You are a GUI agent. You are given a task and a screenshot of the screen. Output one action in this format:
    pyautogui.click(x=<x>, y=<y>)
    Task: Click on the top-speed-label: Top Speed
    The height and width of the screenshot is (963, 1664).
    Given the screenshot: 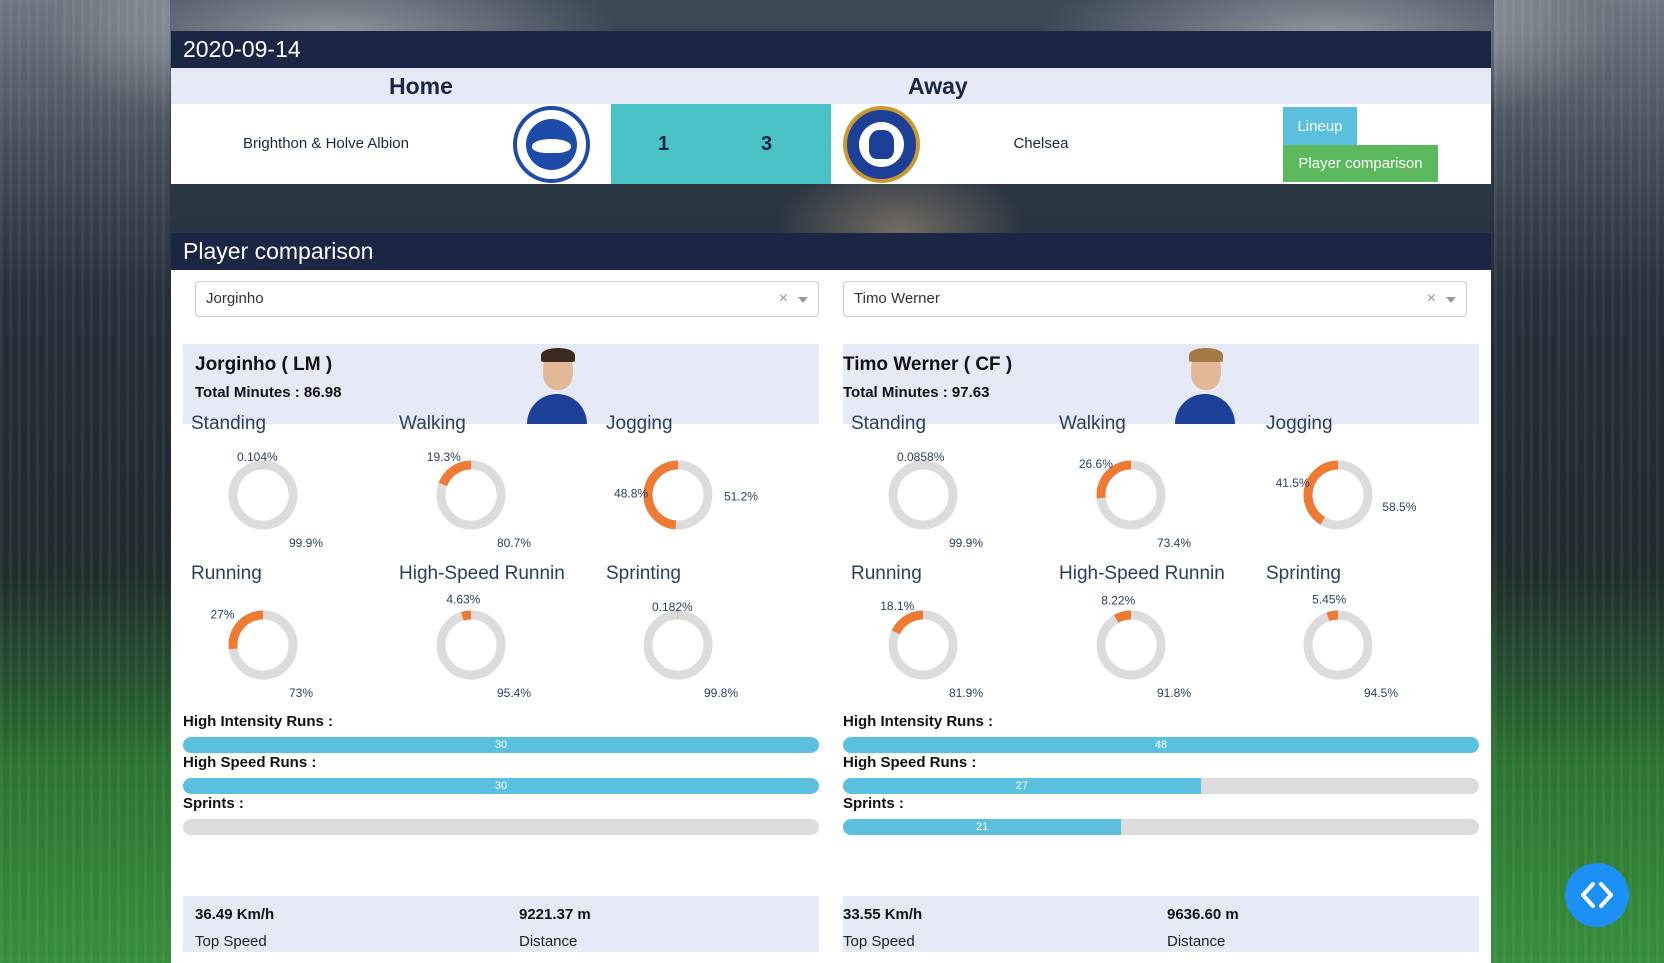 What is the action you would take?
    pyautogui.click(x=231, y=941)
    